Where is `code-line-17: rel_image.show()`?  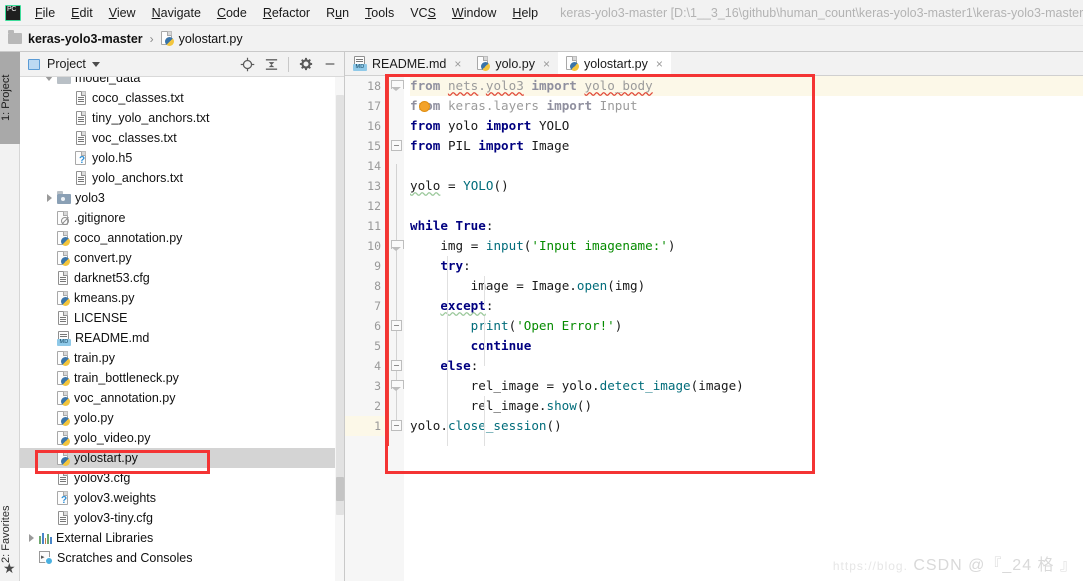 code-line-17: rel_image.show() is located at coordinates (746, 406).